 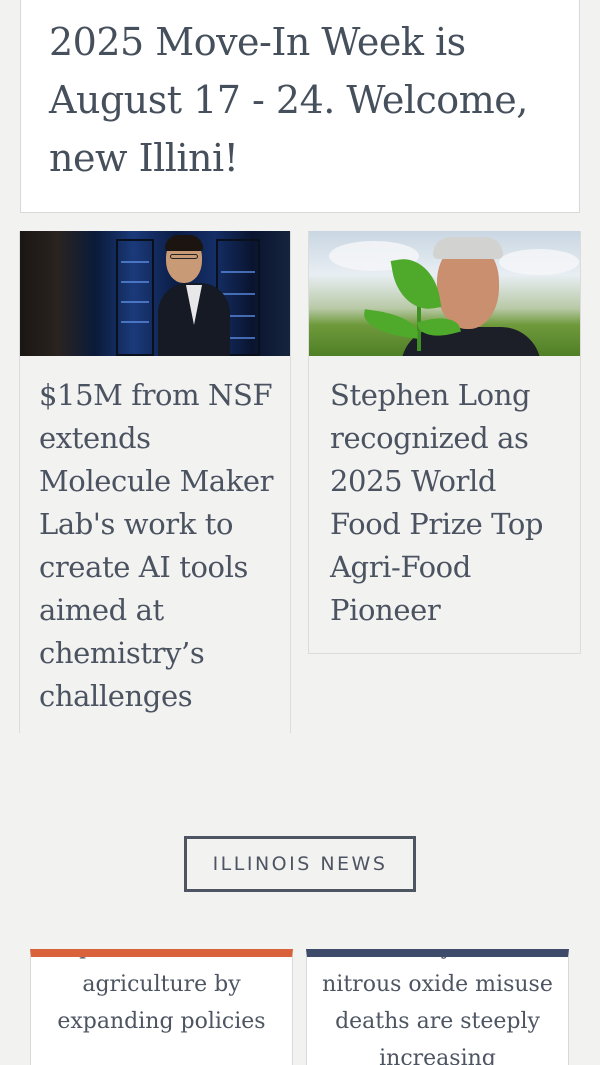 What do you see at coordinates (300, 864) in the screenshot?
I see `illinois-news-section-label: ILLINOIS NEWS` at bounding box center [300, 864].